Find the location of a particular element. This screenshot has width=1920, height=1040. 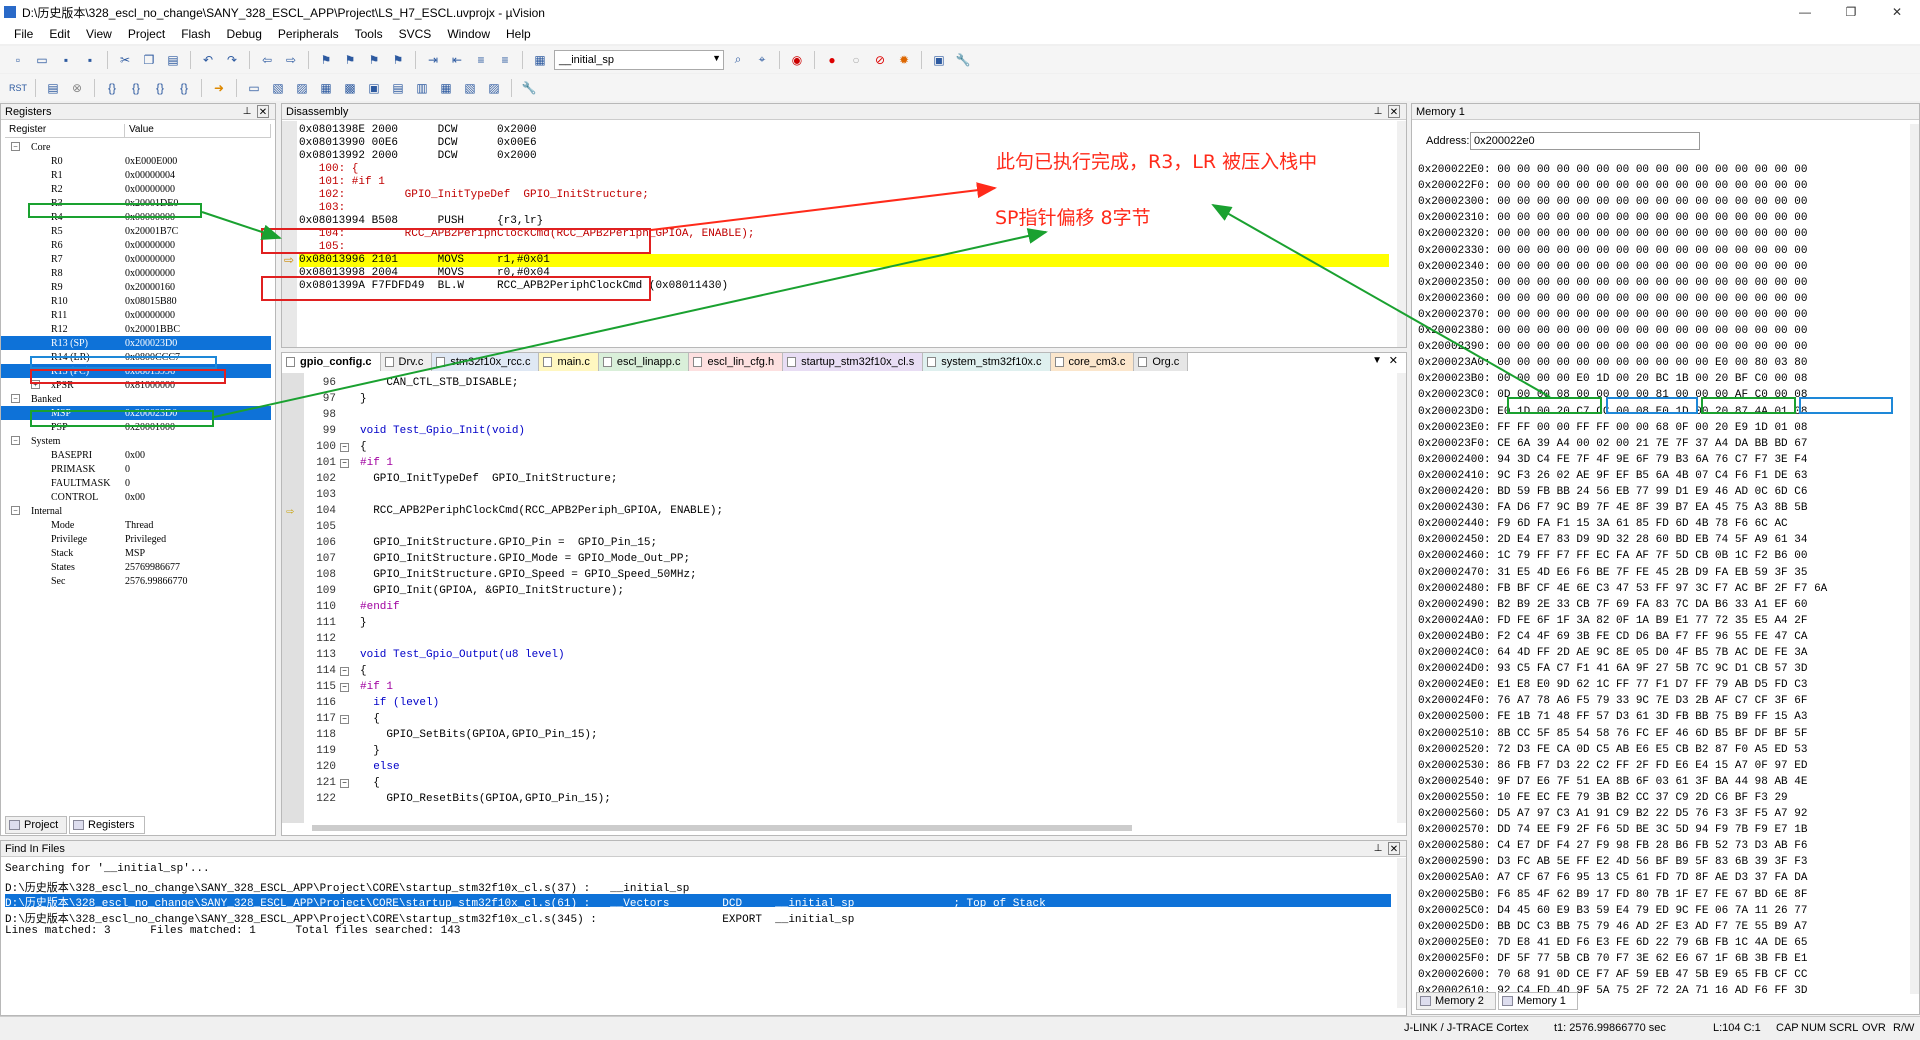

register-row: R6 0x00000000 is located at coordinates (136, 245).